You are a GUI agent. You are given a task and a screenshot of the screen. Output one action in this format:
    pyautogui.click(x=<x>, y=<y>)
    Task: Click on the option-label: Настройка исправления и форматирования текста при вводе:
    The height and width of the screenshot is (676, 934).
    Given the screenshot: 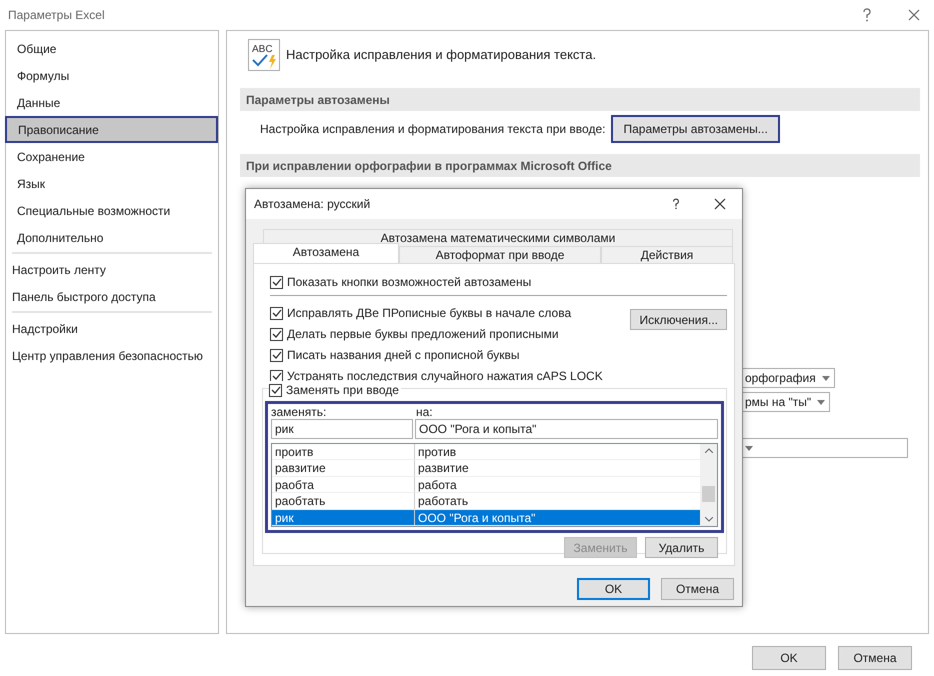 What is the action you would take?
    pyautogui.click(x=433, y=129)
    